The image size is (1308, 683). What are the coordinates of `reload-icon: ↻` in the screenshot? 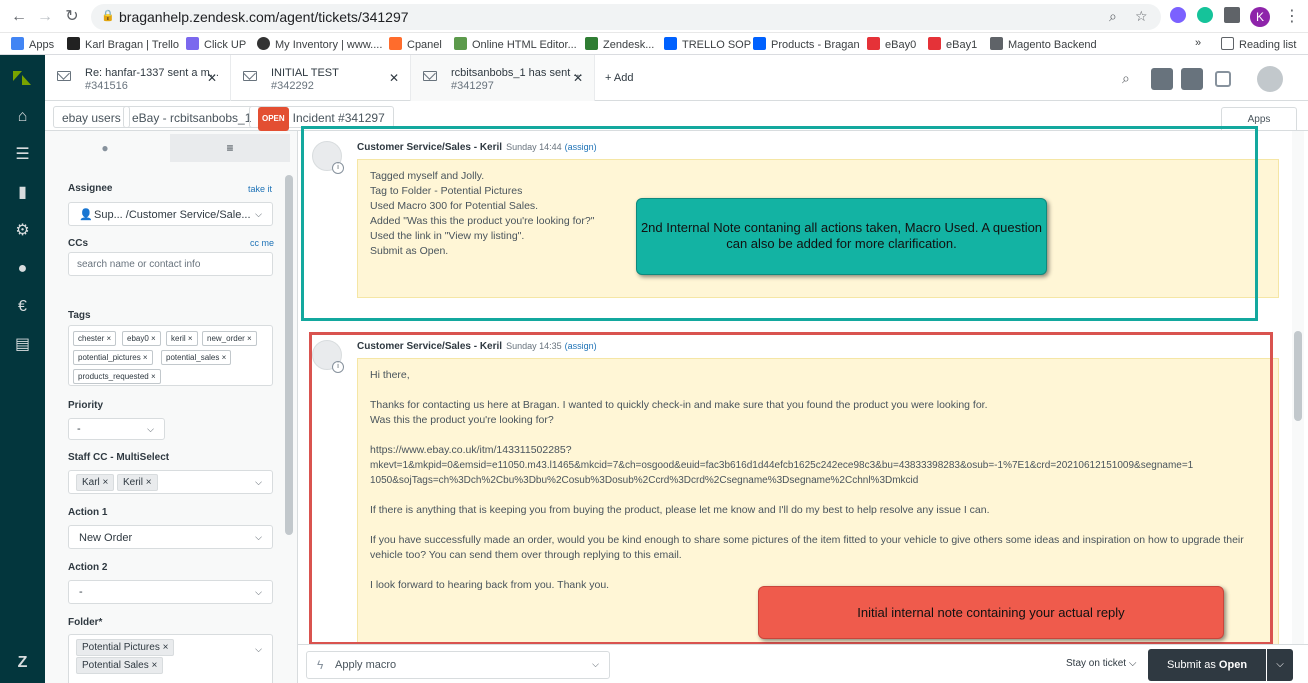 It's located at (72, 17).